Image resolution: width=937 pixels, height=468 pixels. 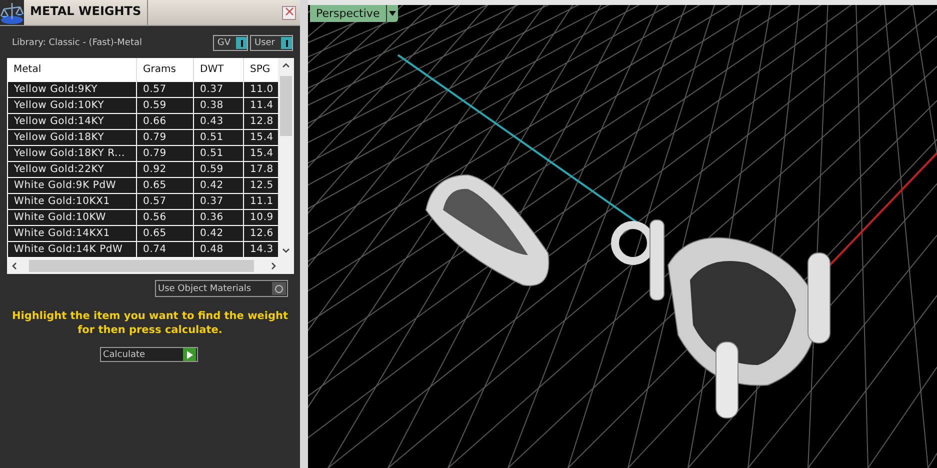 What do you see at coordinates (392, 13) in the screenshot?
I see `caret-icon` at bounding box center [392, 13].